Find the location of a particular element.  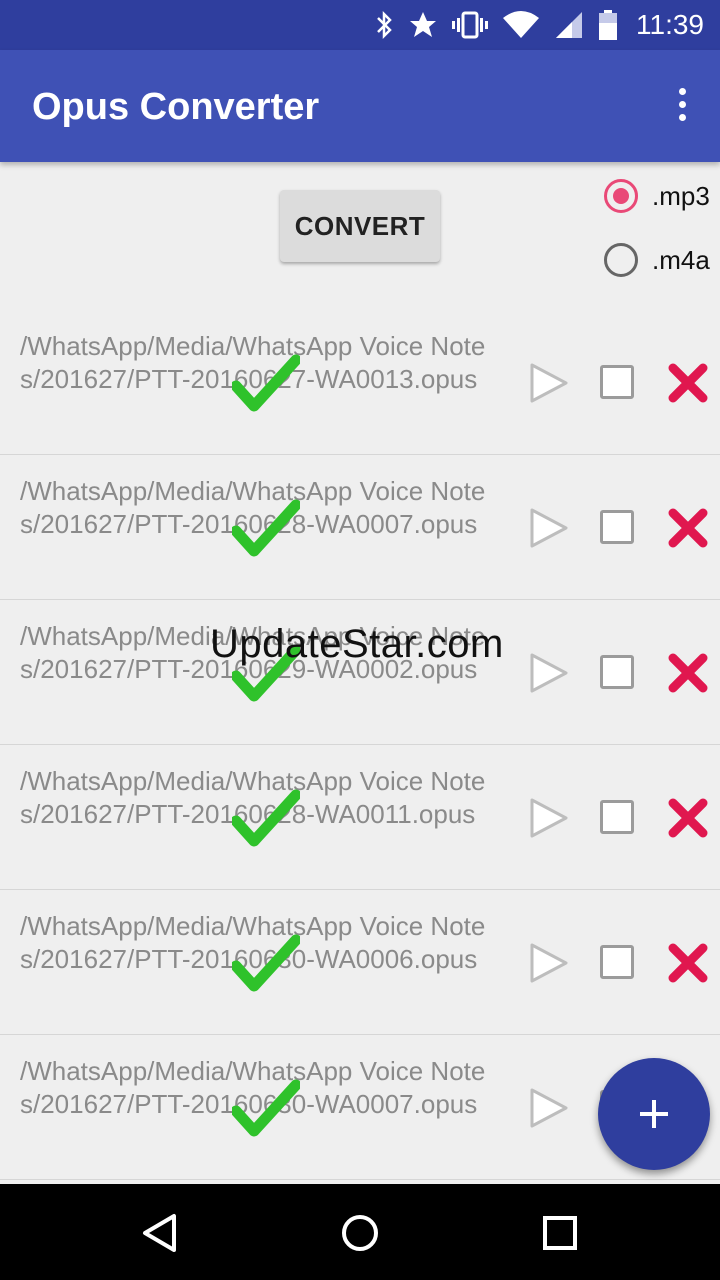

wifi-icon is located at coordinates (521, 24).